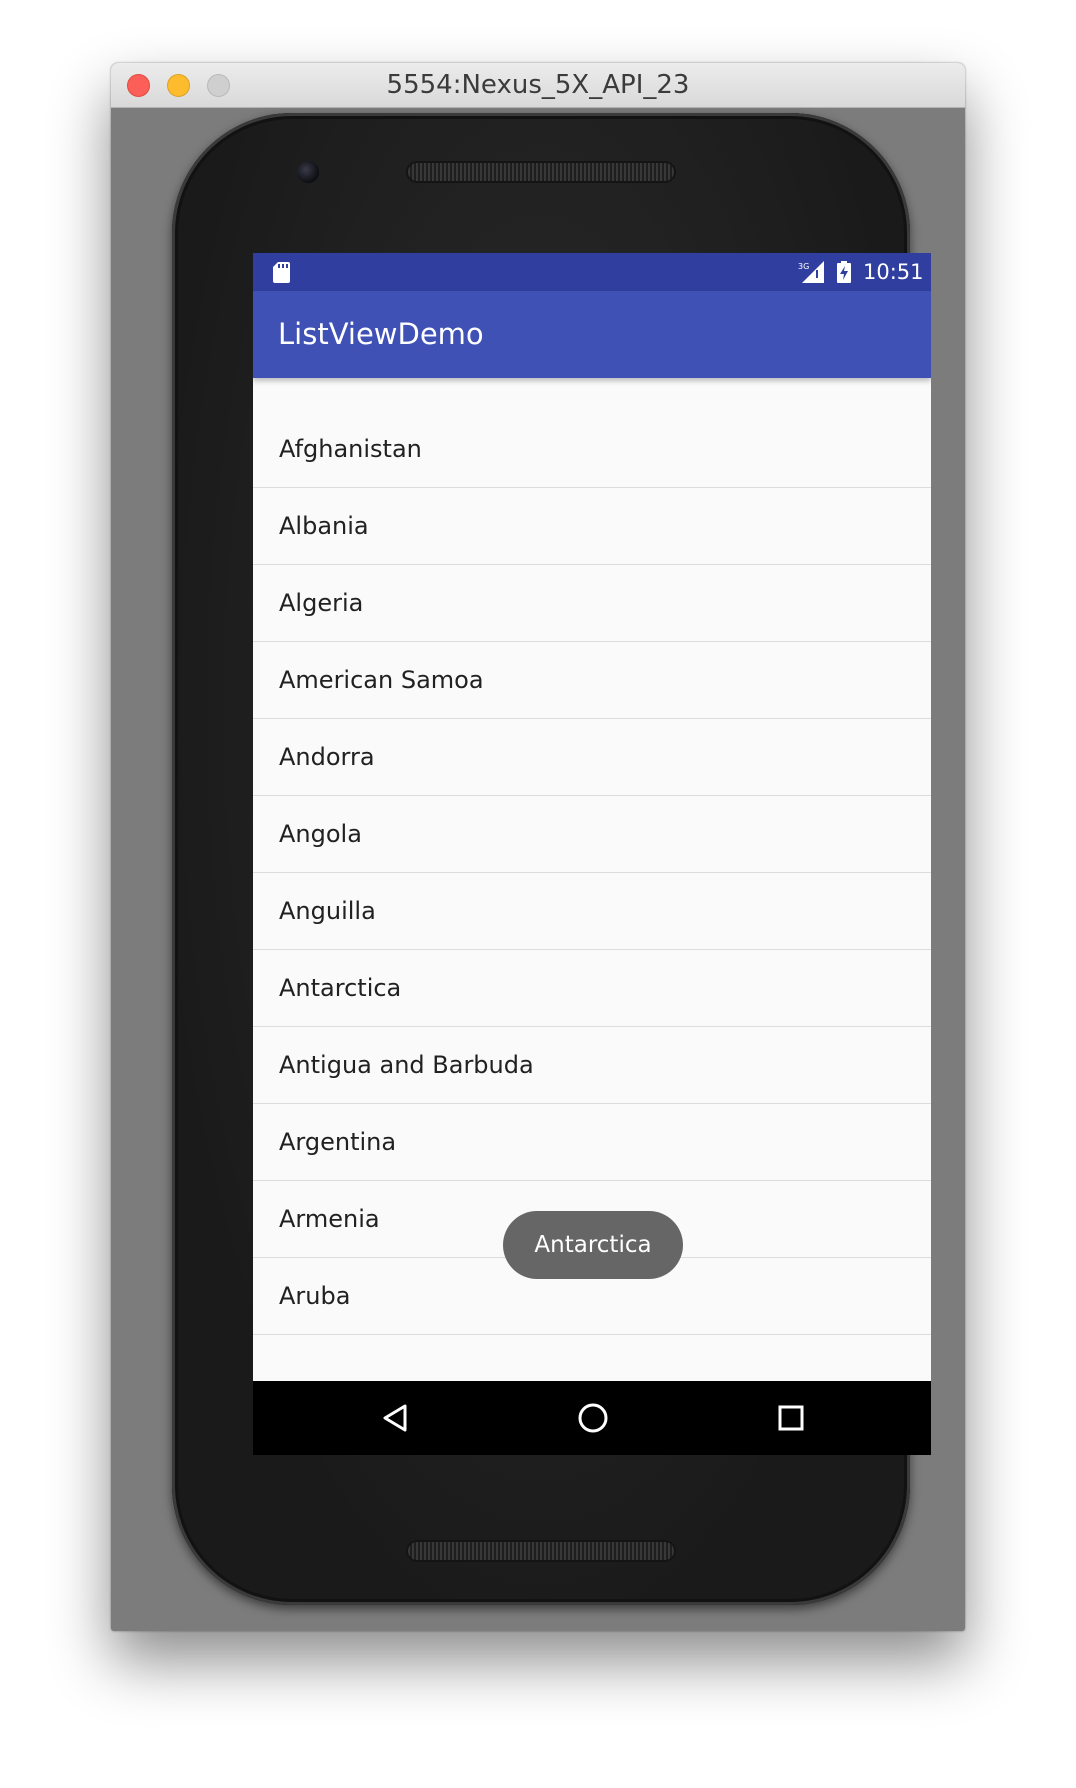 The image size is (1076, 1788). Describe the element at coordinates (308, 172) in the screenshot. I see `front-camera` at that location.